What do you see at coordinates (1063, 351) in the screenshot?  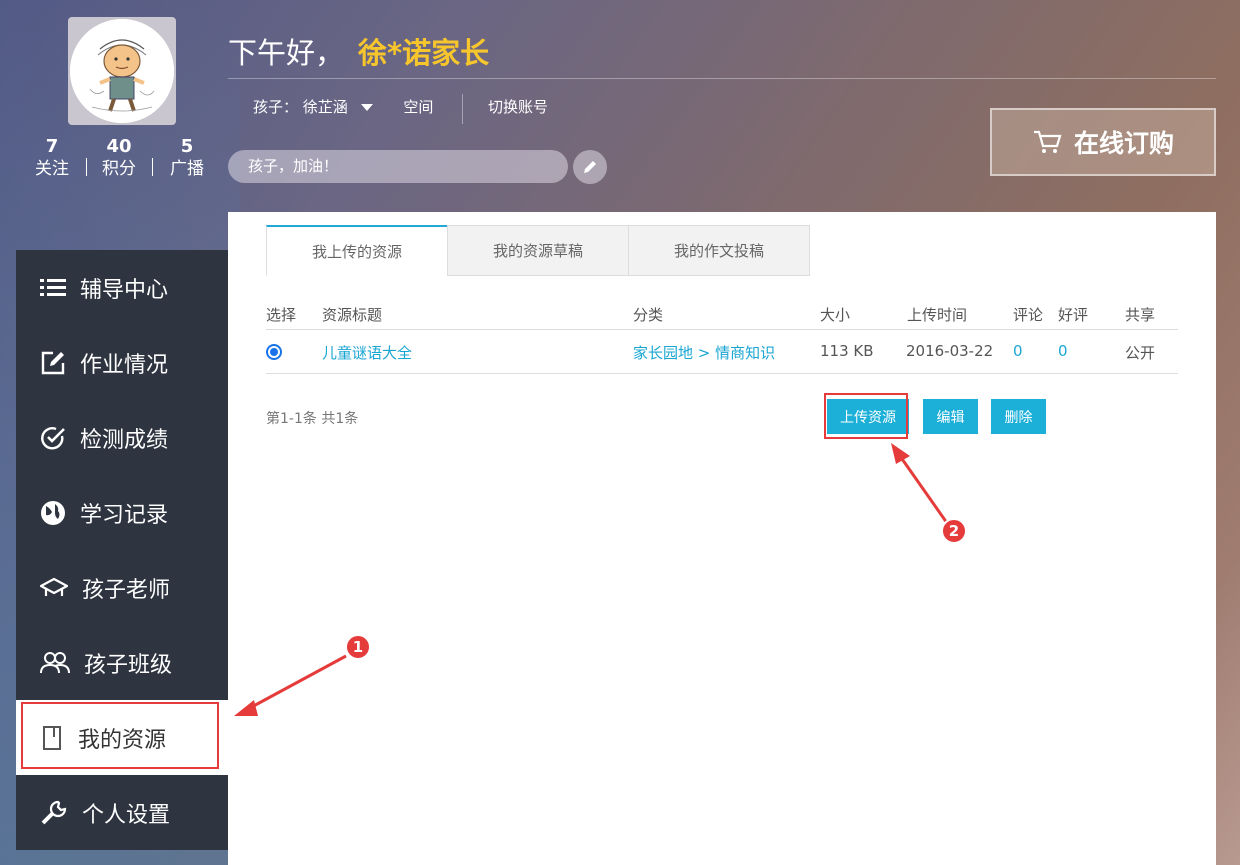 I see `like-count-link: 0` at bounding box center [1063, 351].